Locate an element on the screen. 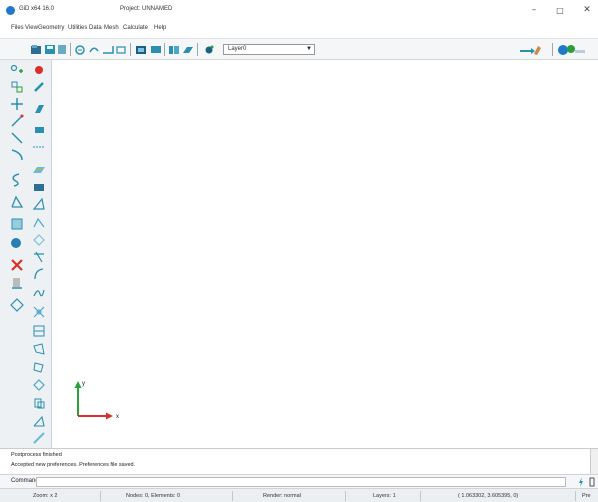 This screenshot has height=502, width=598. menu-view: View is located at coordinates (31, 28).